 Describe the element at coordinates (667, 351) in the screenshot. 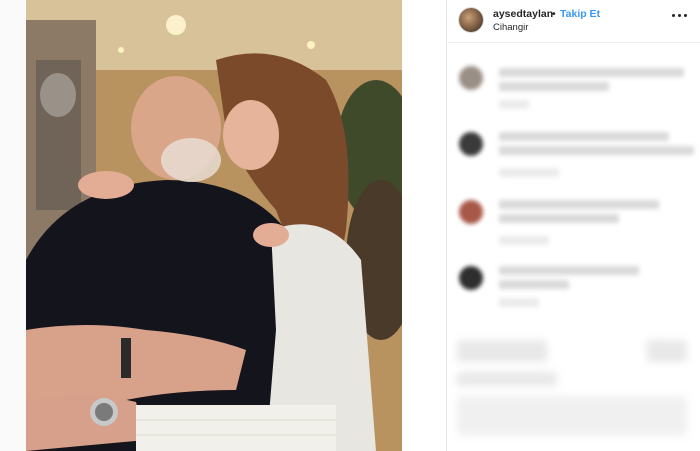

I see `save-icon-blurred` at that location.